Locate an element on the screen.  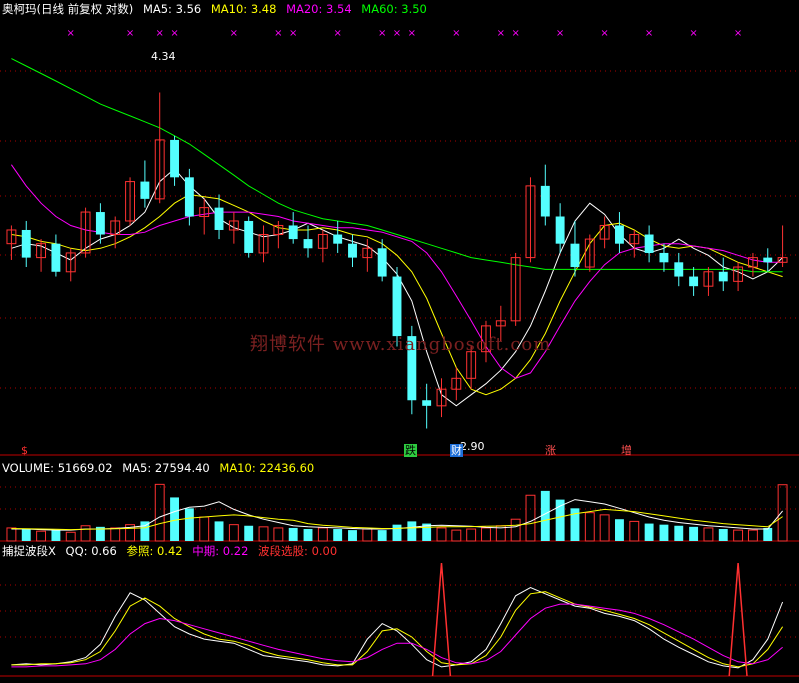
marker-wealth: 财 is located at coordinates (456, 450).